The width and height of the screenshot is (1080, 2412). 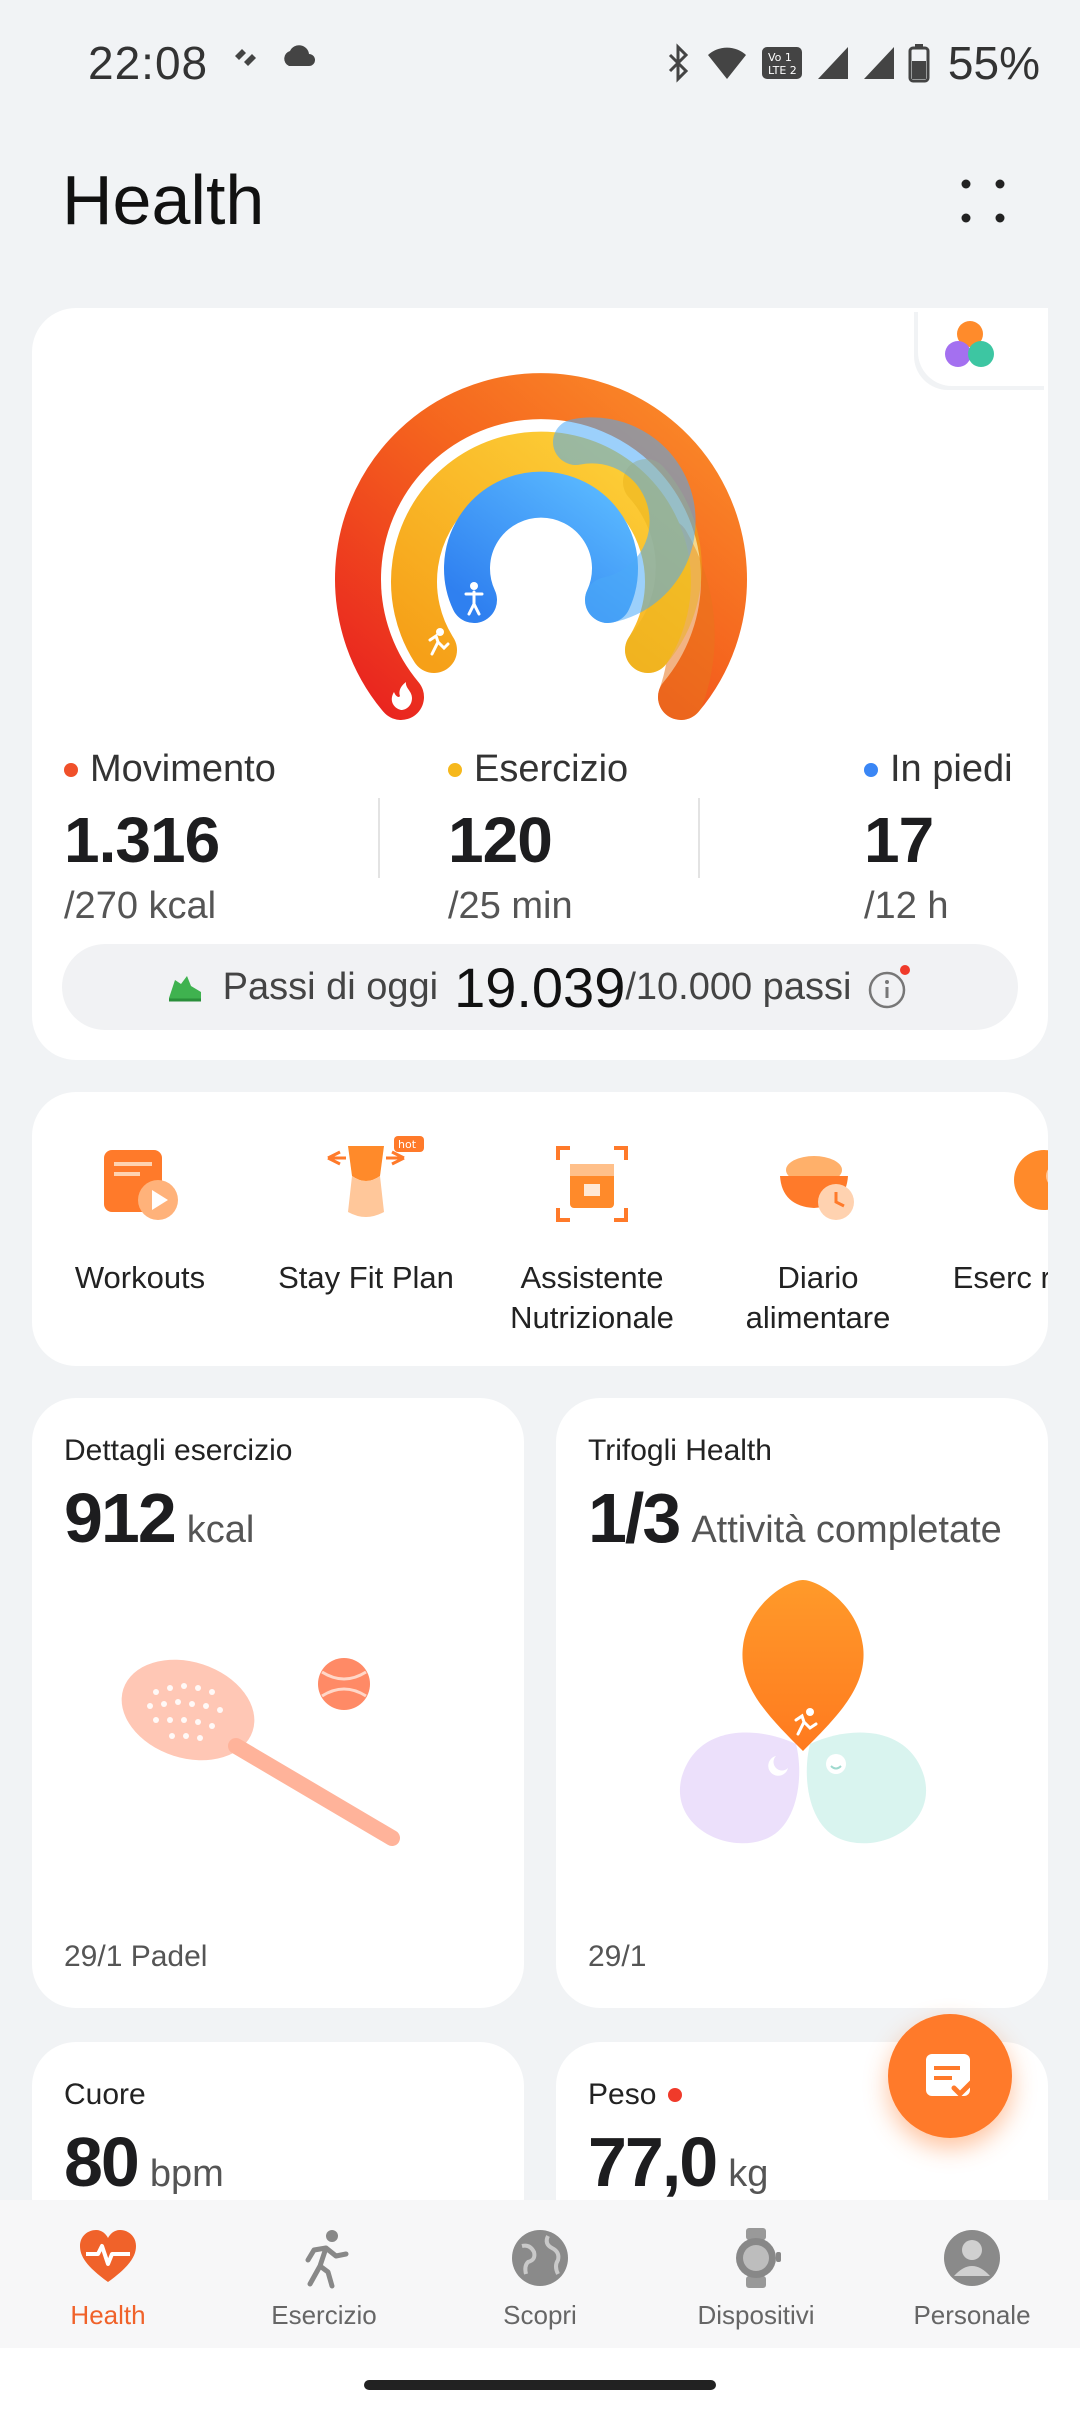 What do you see at coordinates (366, 1277) in the screenshot?
I see `shortcut-label: Stay Fit Plan` at bounding box center [366, 1277].